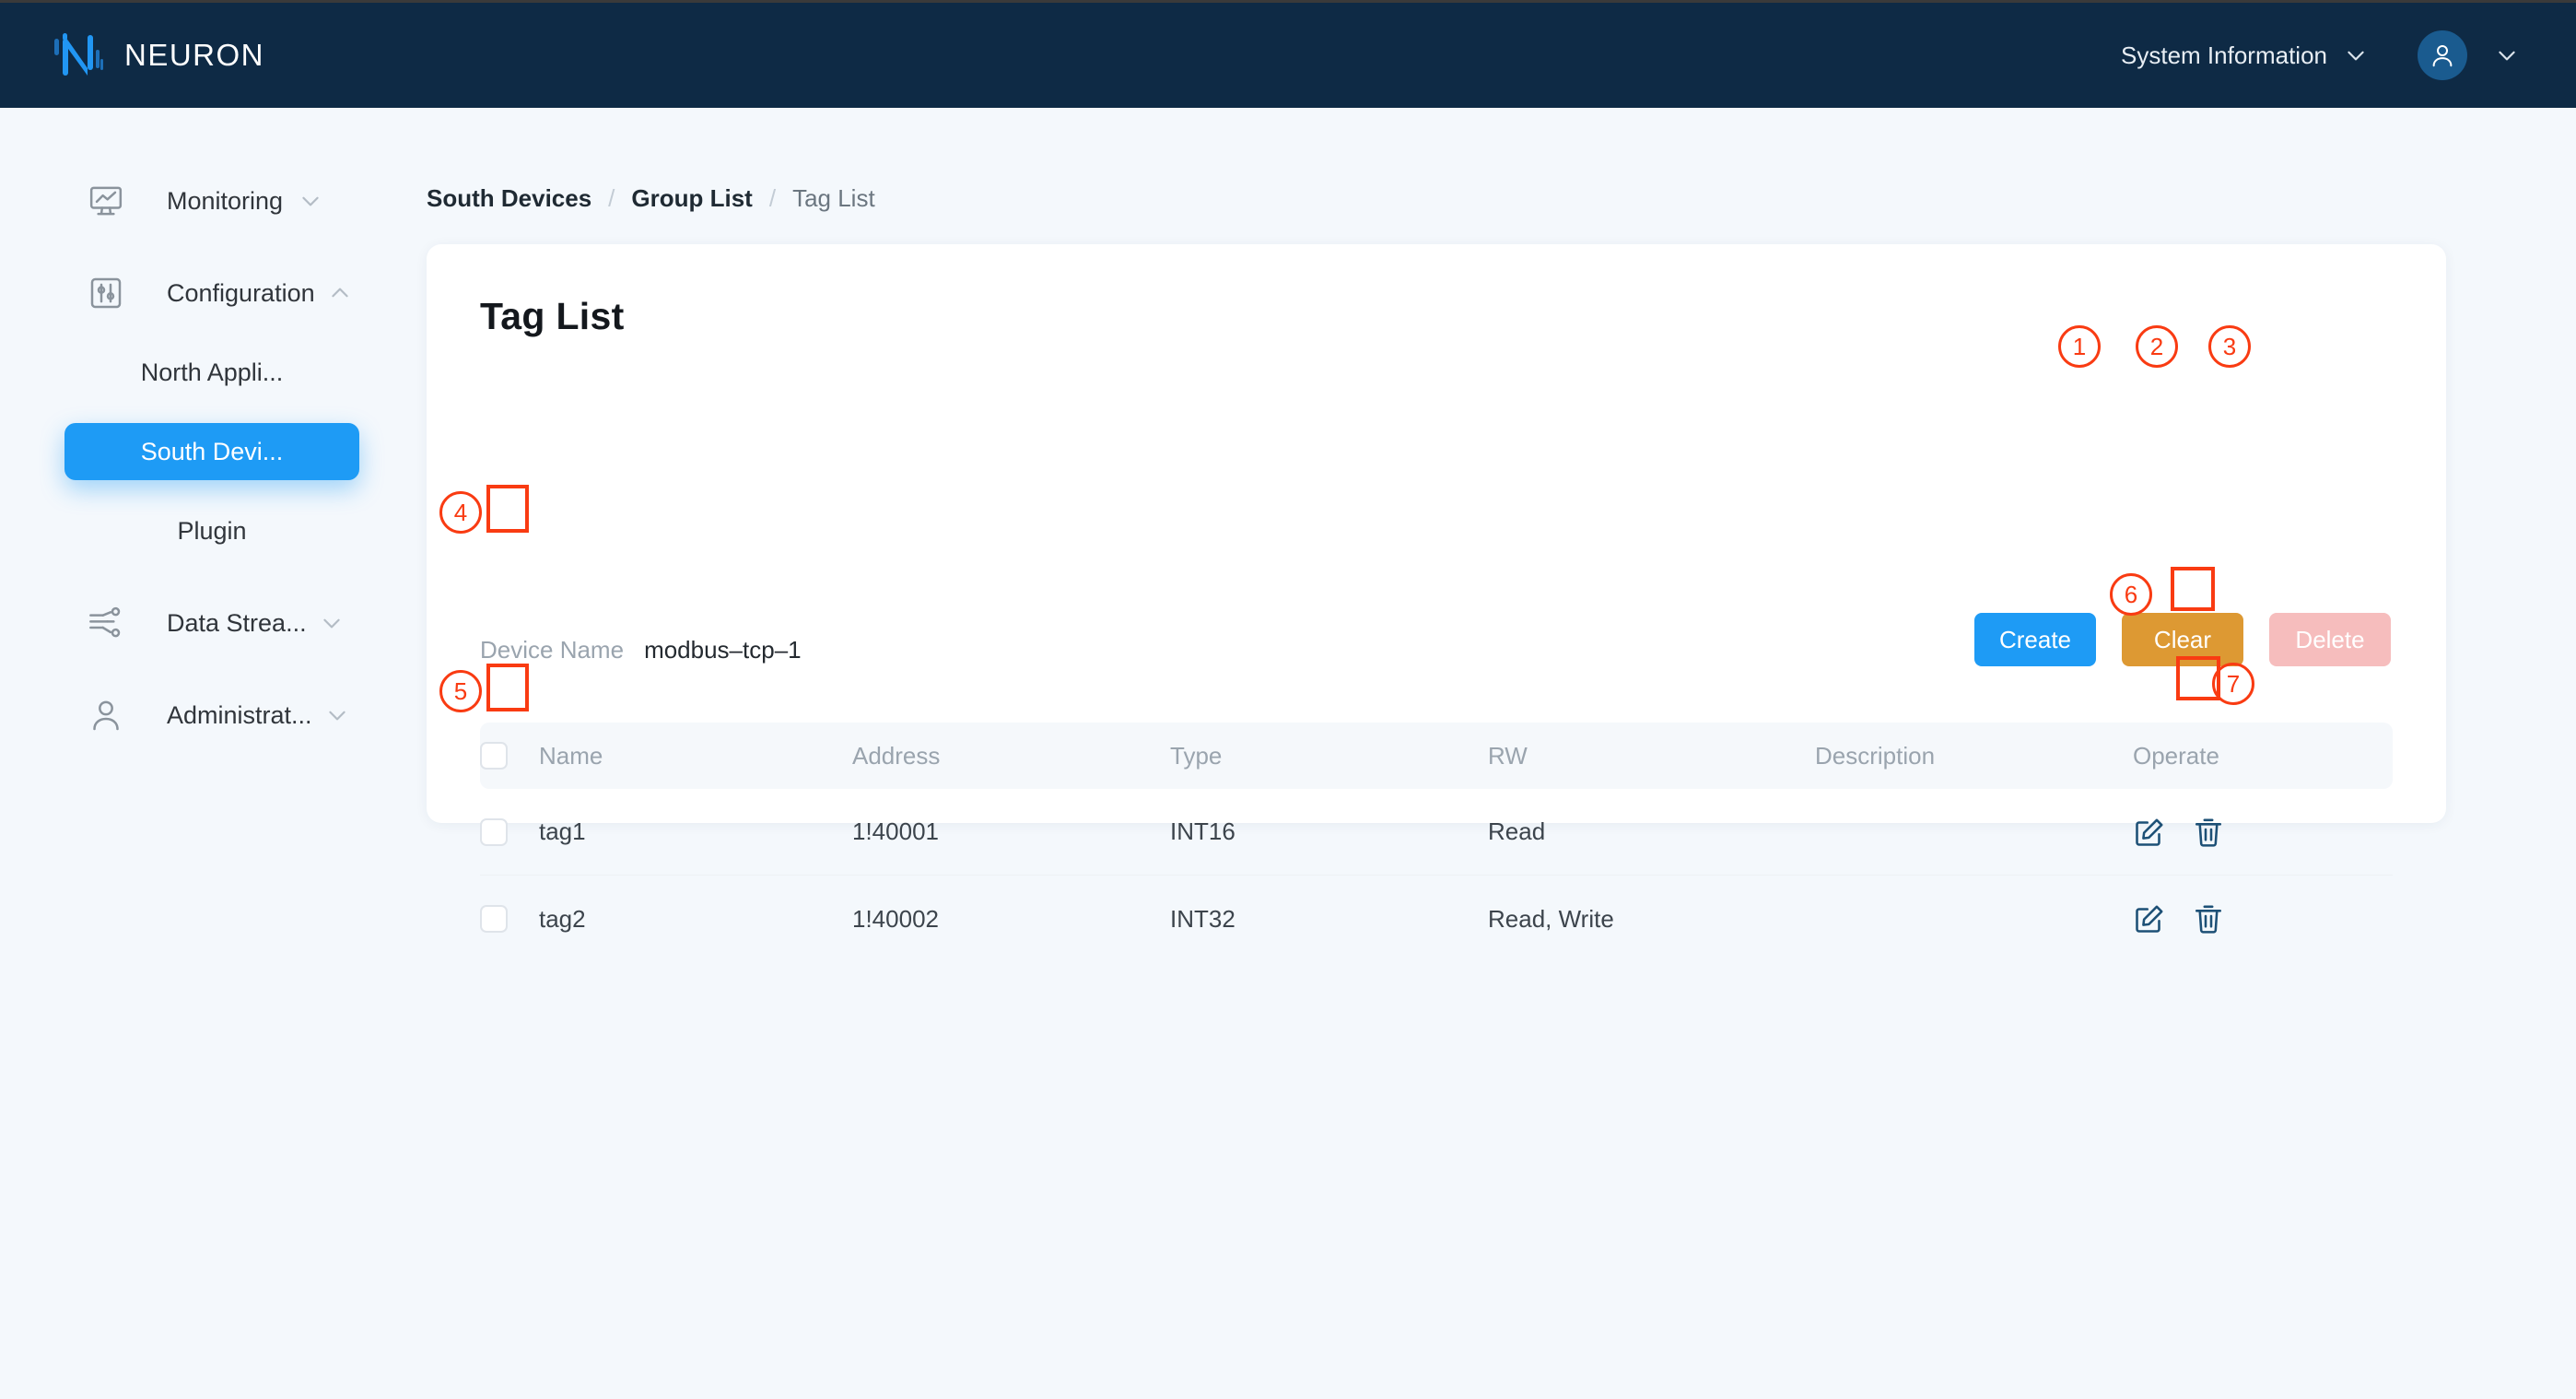 The image size is (2576, 1399). Describe the element at coordinates (1202, 831) in the screenshot. I see `cell-type: INT16` at that location.